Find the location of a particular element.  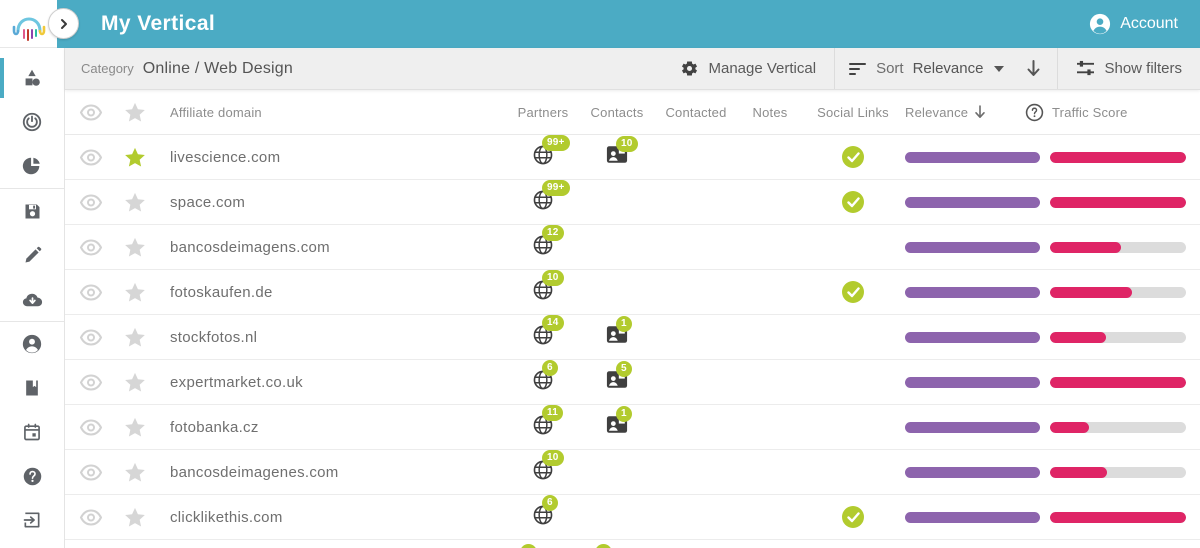

affiliate-domain-link: bancosdeimagenes.com is located at coordinates (330, 472).